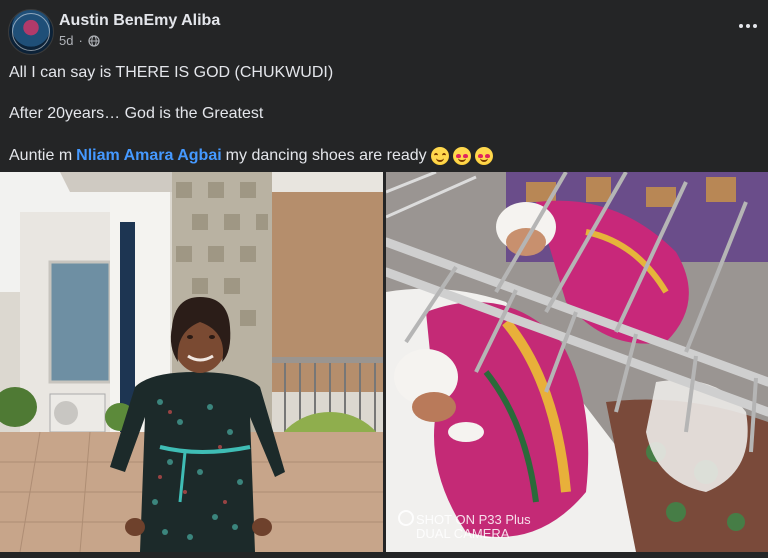 This screenshot has height=558, width=768. I want to click on author-avatar, so click(31, 32).